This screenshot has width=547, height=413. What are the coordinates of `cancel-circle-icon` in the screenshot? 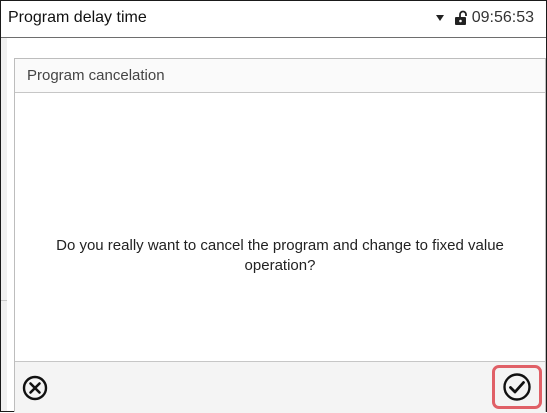 It's located at (35, 388).